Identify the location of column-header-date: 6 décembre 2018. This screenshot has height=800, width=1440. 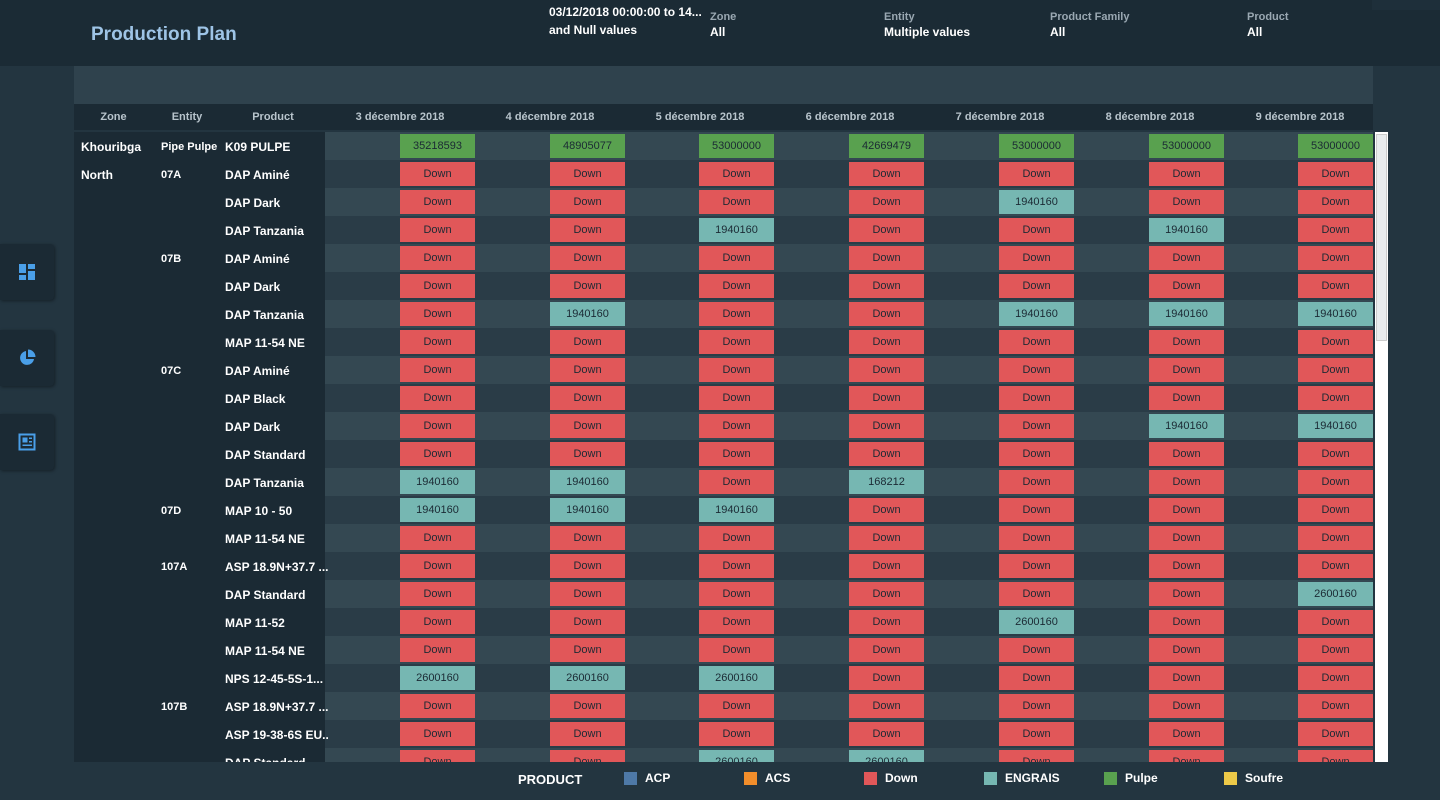
(850, 117).